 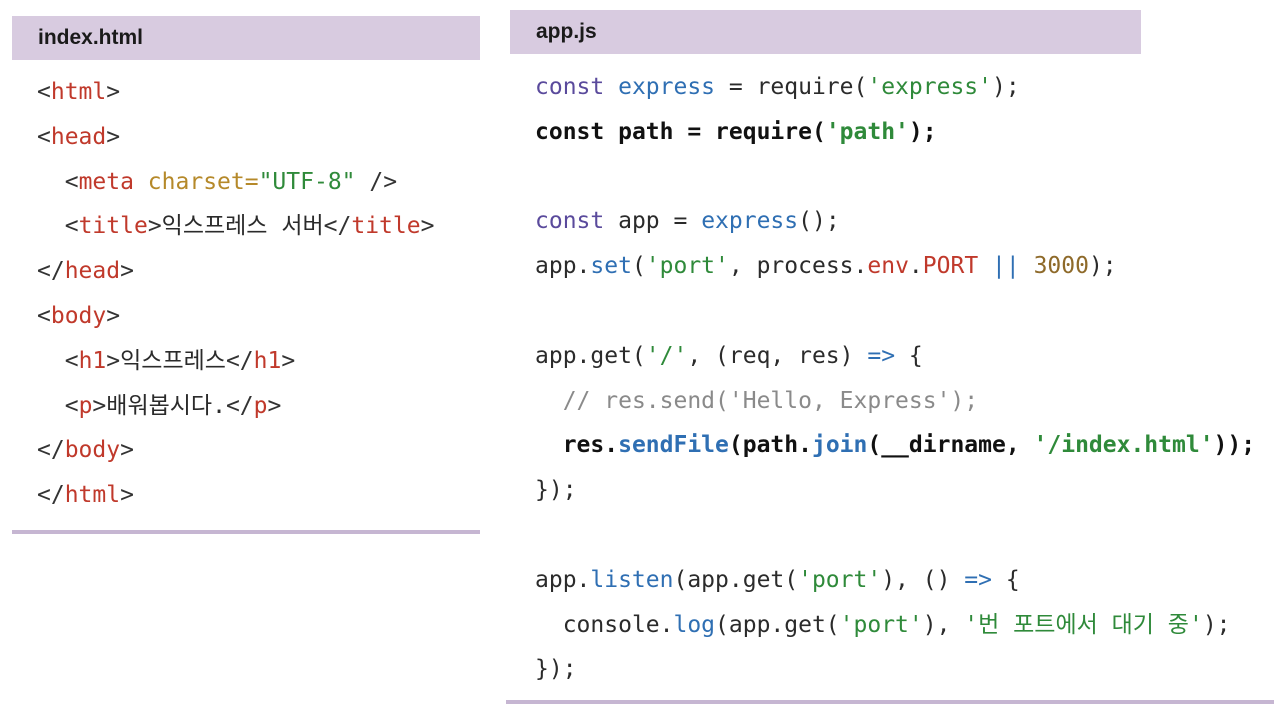 What do you see at coordinates (235, 450) in the screenshot?
I see `code-line: </body>` at bounding box center [235, 450].